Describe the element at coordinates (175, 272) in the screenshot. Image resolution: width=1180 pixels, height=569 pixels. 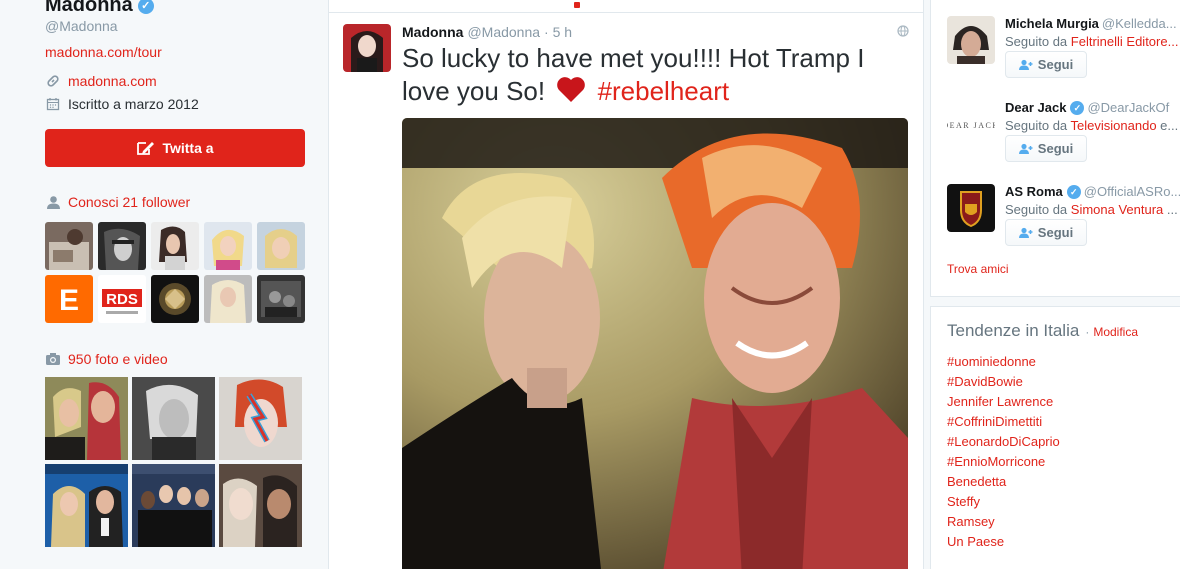
I see `followers-thumb-grid: E RDS` at that location.